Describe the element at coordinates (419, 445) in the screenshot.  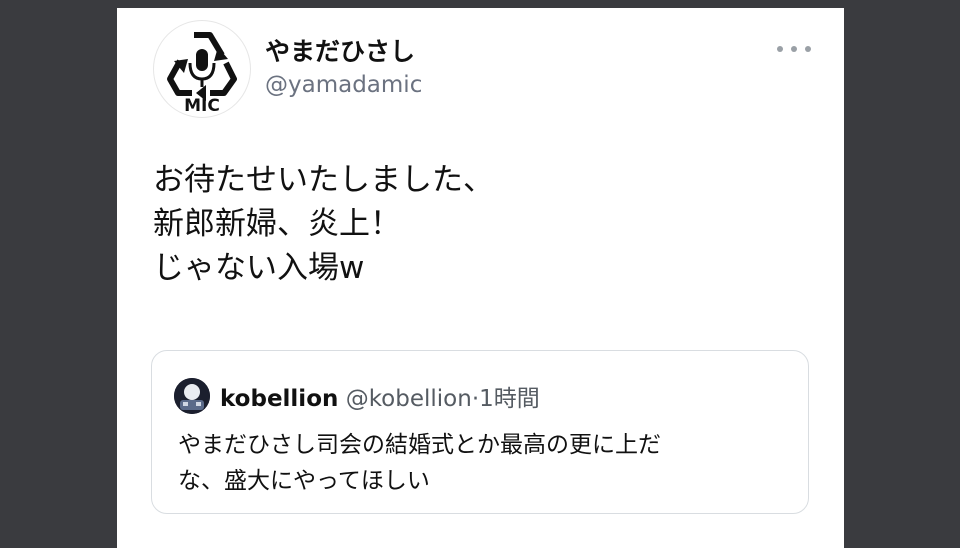
I see `quoted-text-line: やまだひさし司会の結婚式とか最高の更に上だ` at that location.